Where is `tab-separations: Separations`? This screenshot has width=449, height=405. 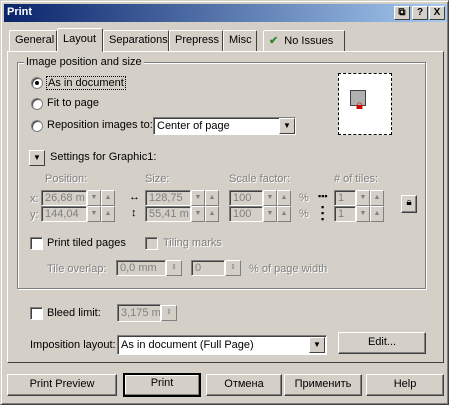 tab-separations: Separations is located at coordinates (136, 40).